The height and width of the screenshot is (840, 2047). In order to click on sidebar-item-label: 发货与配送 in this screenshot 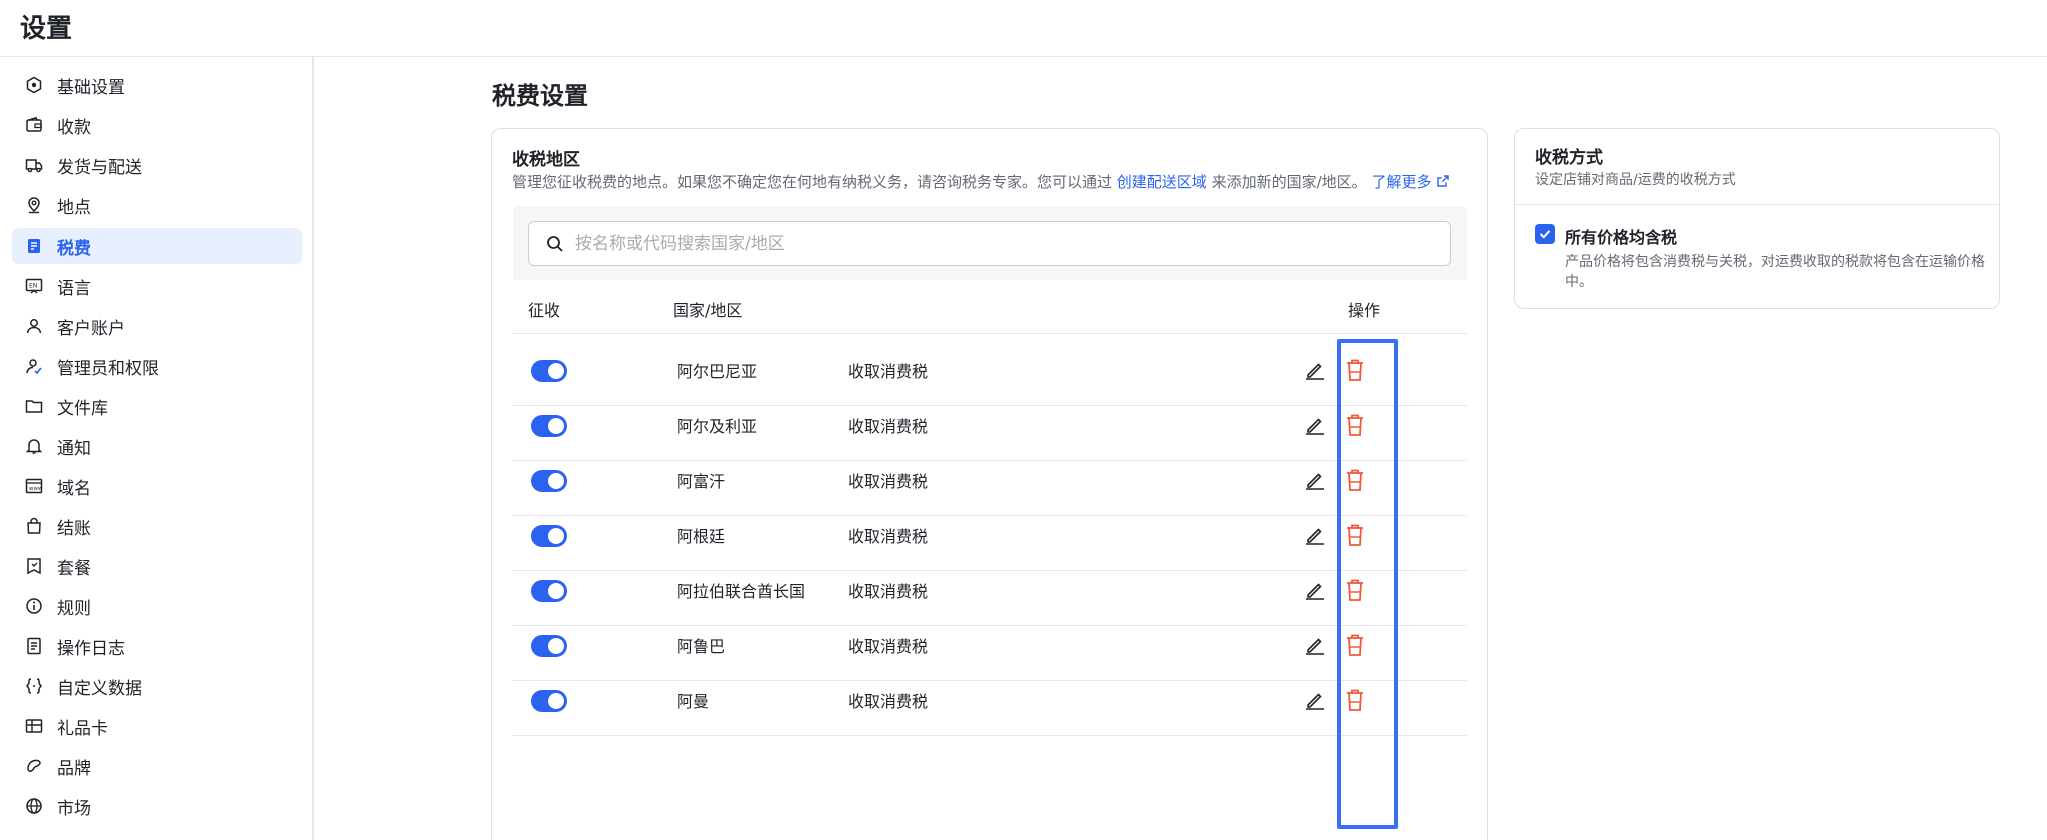, I will do `click(99, 167)`.